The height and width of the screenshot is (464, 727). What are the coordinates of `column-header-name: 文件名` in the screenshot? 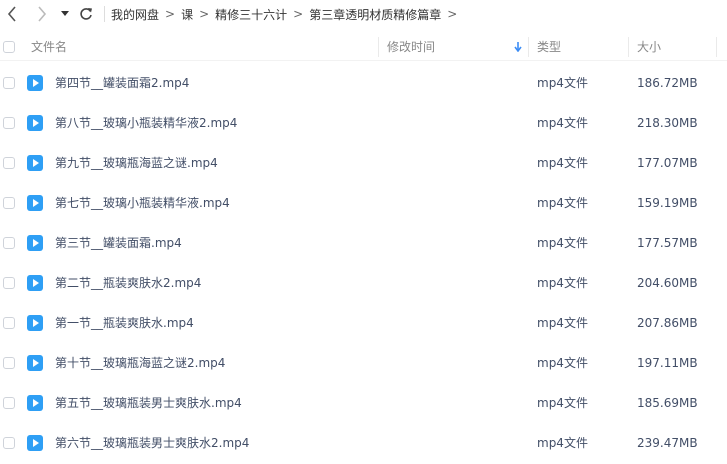 It's located at (49, 47).